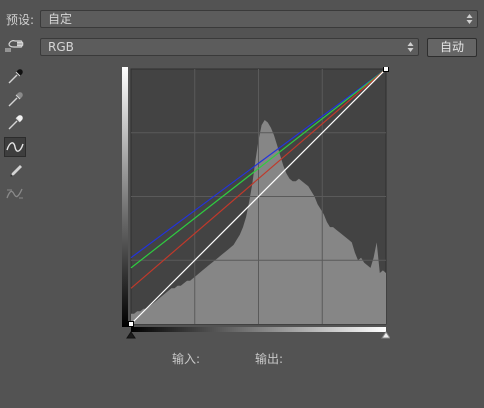 Image resolution: width=484 pixels, height=408 pixels. Describe the element at coordinates (452, 47) in the screenshot. I see `auto-button: 自动` at that location.